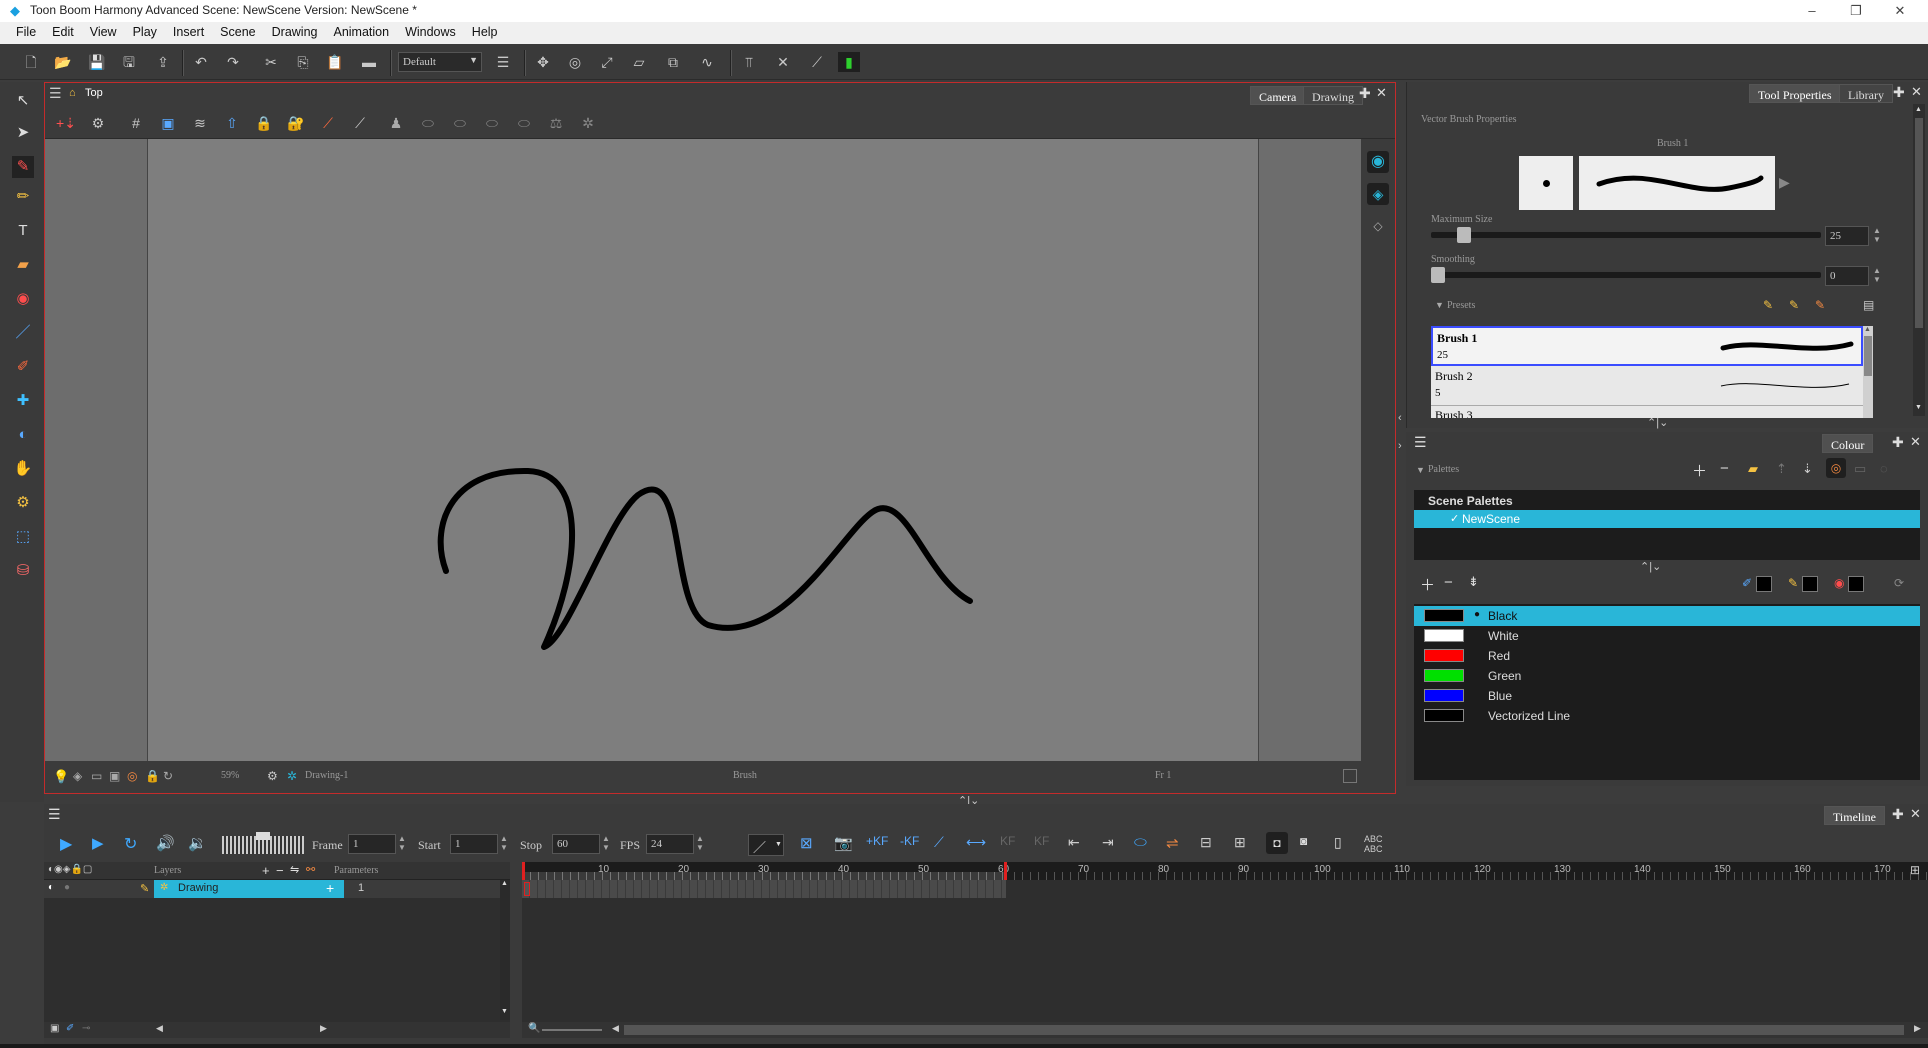 The image size is (1928, 1048). What do you see at coordinates (1764, 584) in the screenshot?
I see `pencil-colour-swatch` at bounding box center [1764, 584].